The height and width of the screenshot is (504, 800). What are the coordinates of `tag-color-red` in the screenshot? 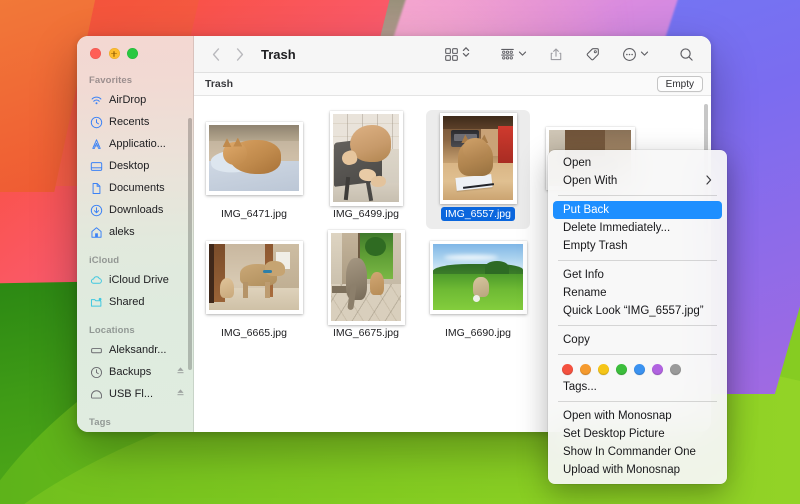 It's located at (567, 369).